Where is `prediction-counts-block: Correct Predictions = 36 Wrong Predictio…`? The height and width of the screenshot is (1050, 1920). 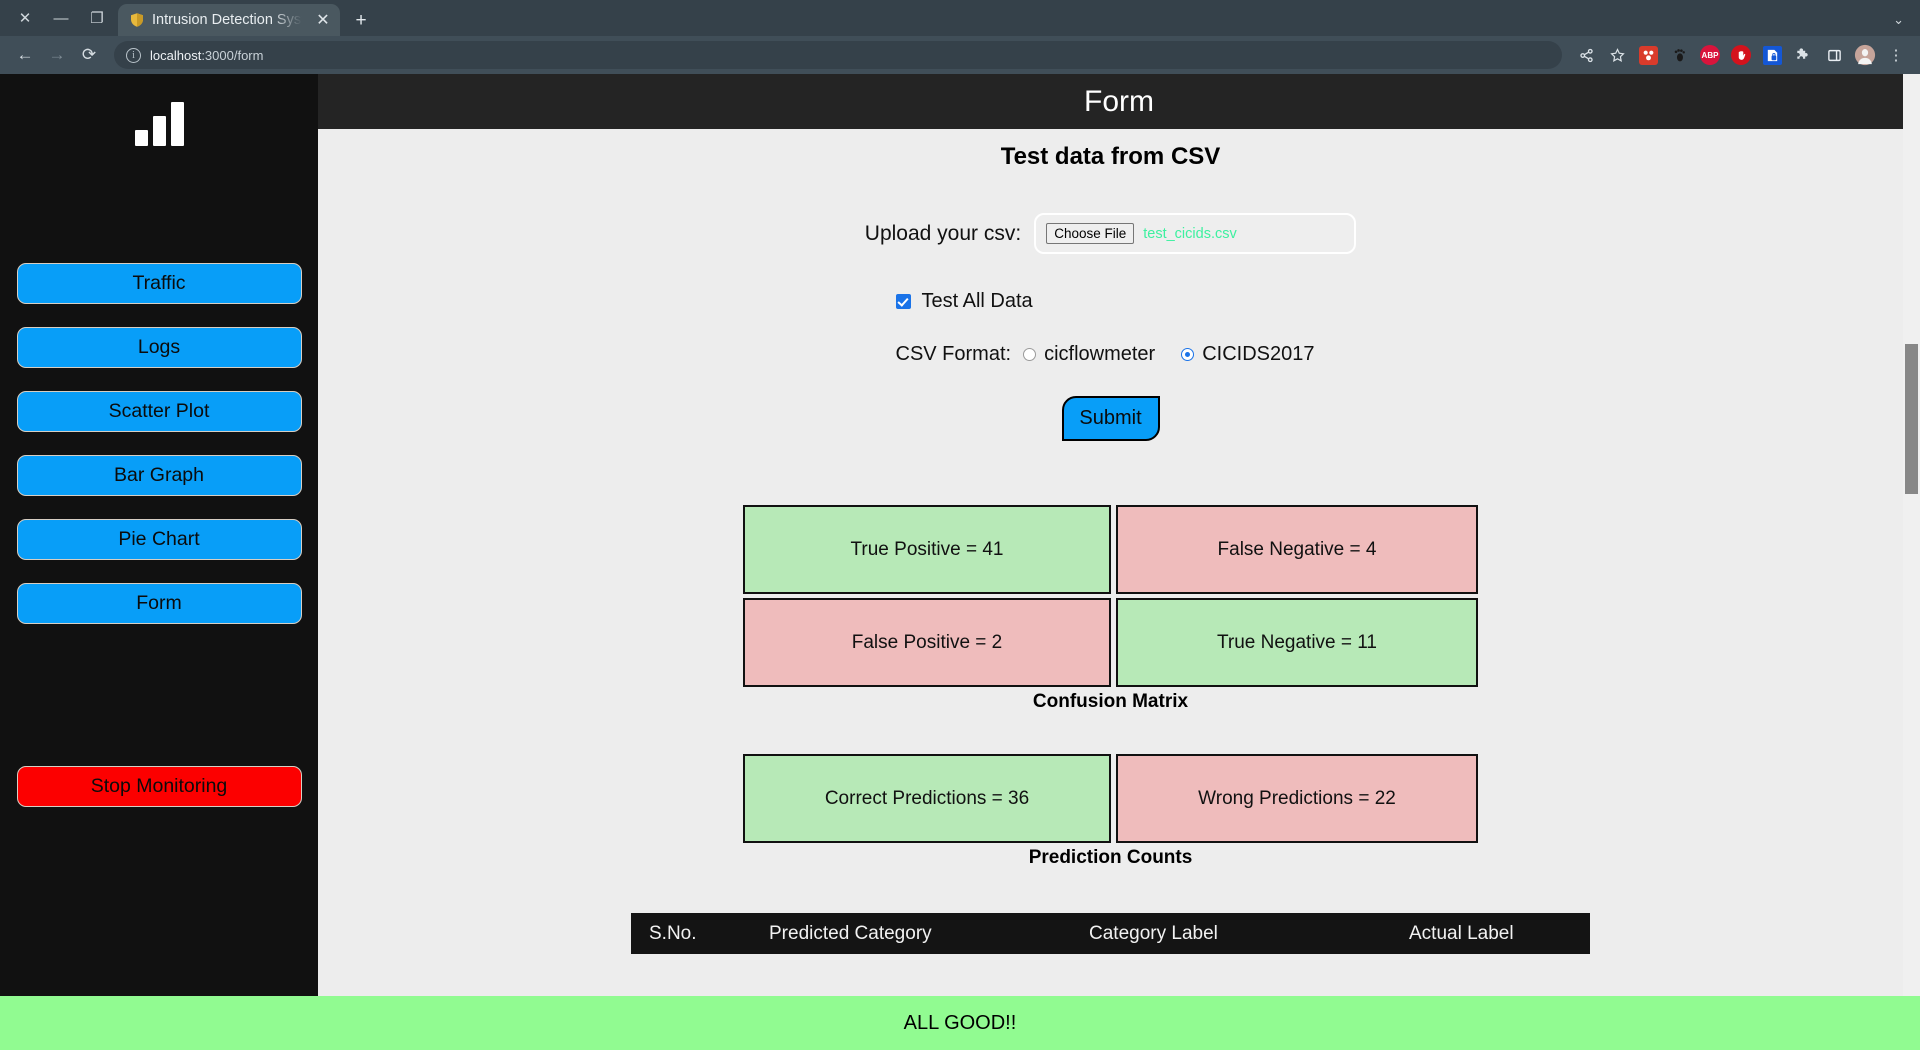 prediction-counts-block: Correct Predictions = 36 Wrong Predictio… is located at coordinates (1110, 811).